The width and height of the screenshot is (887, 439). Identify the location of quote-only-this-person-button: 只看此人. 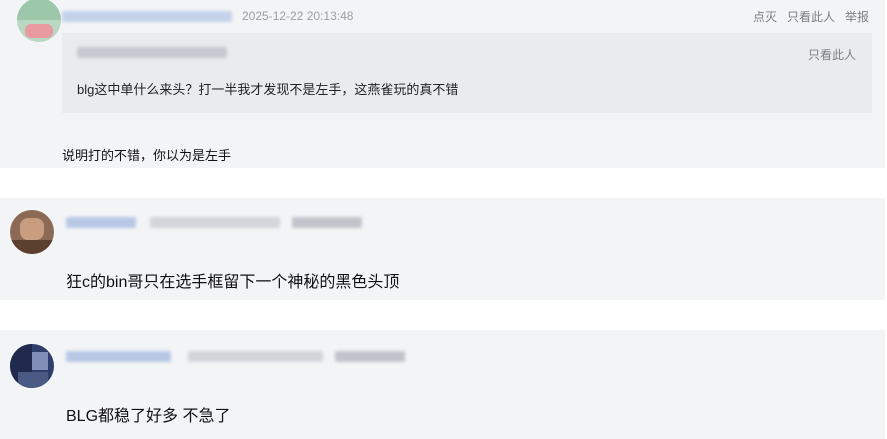
(832, 54).